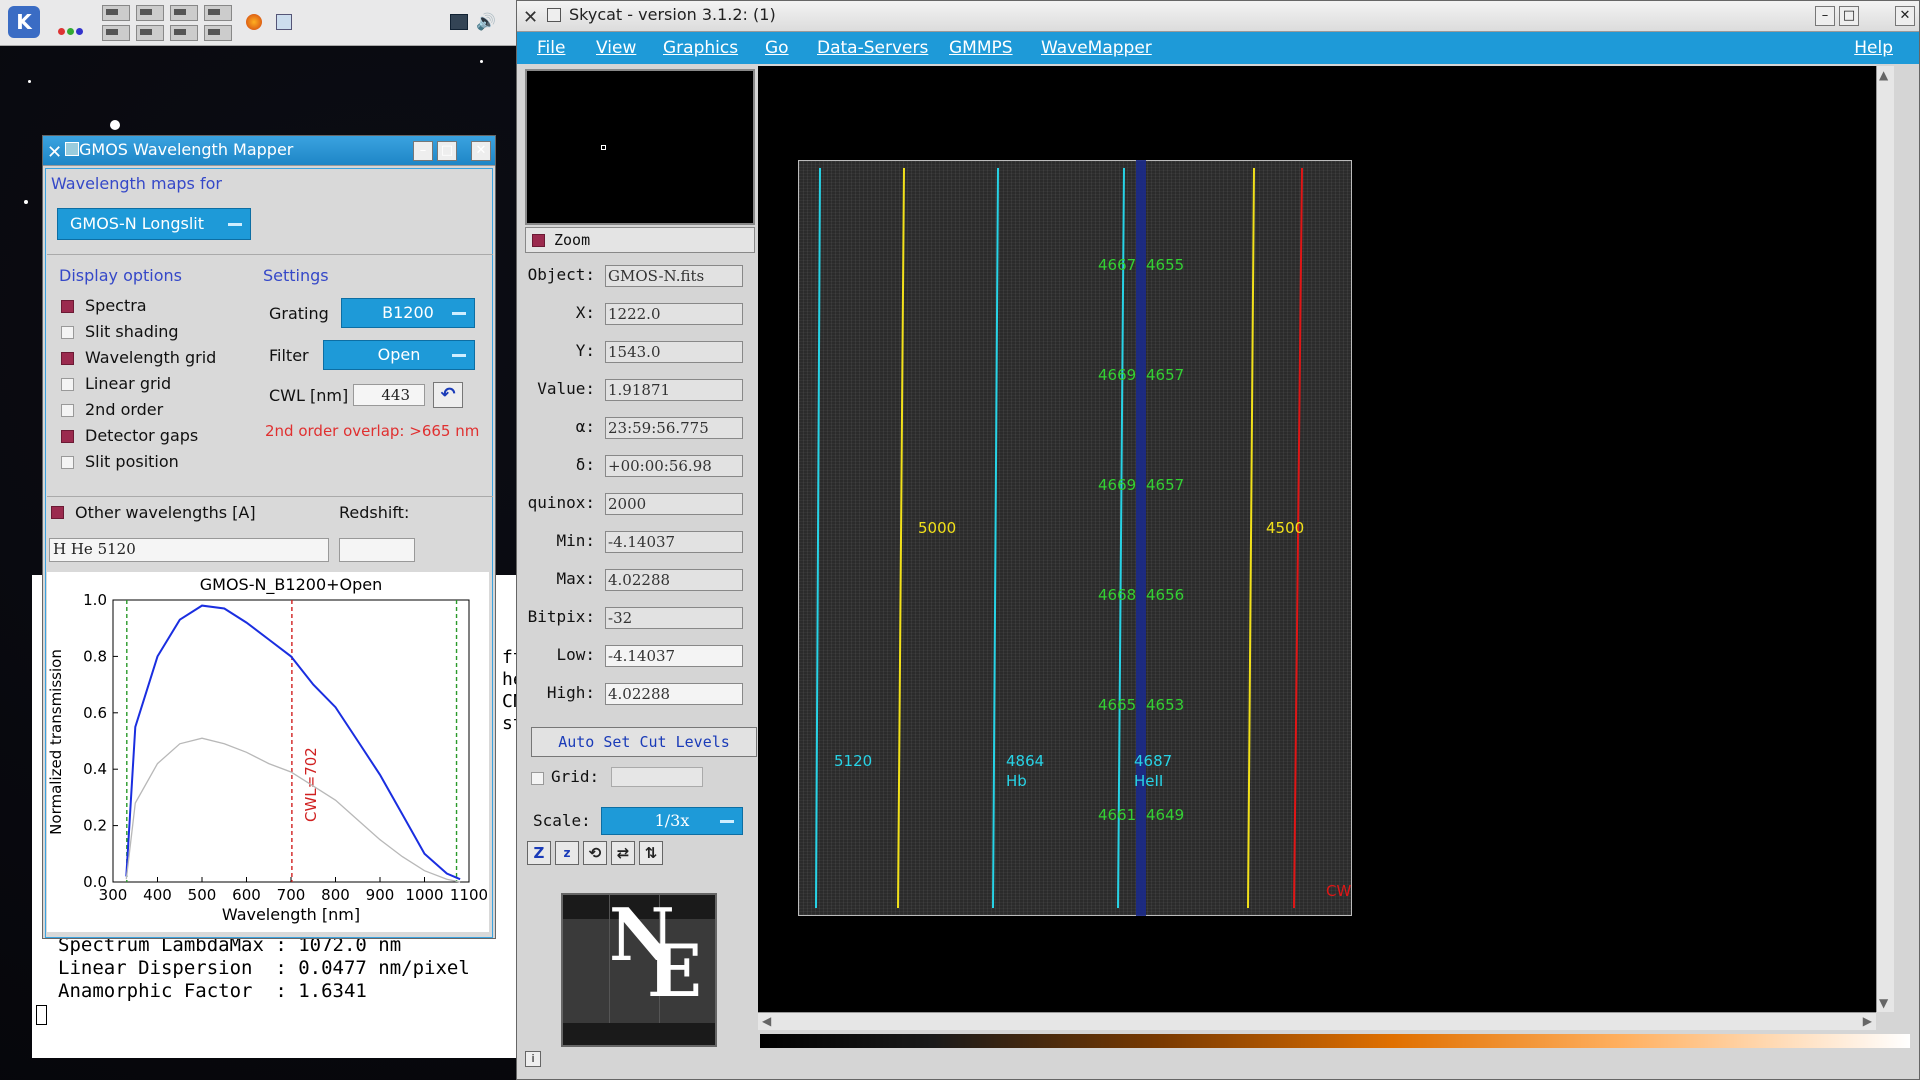  What do you see at coordinates (486, 21) in the screenshot?
I see `volume-icon: 🔊` at bounding box center [486, 21].